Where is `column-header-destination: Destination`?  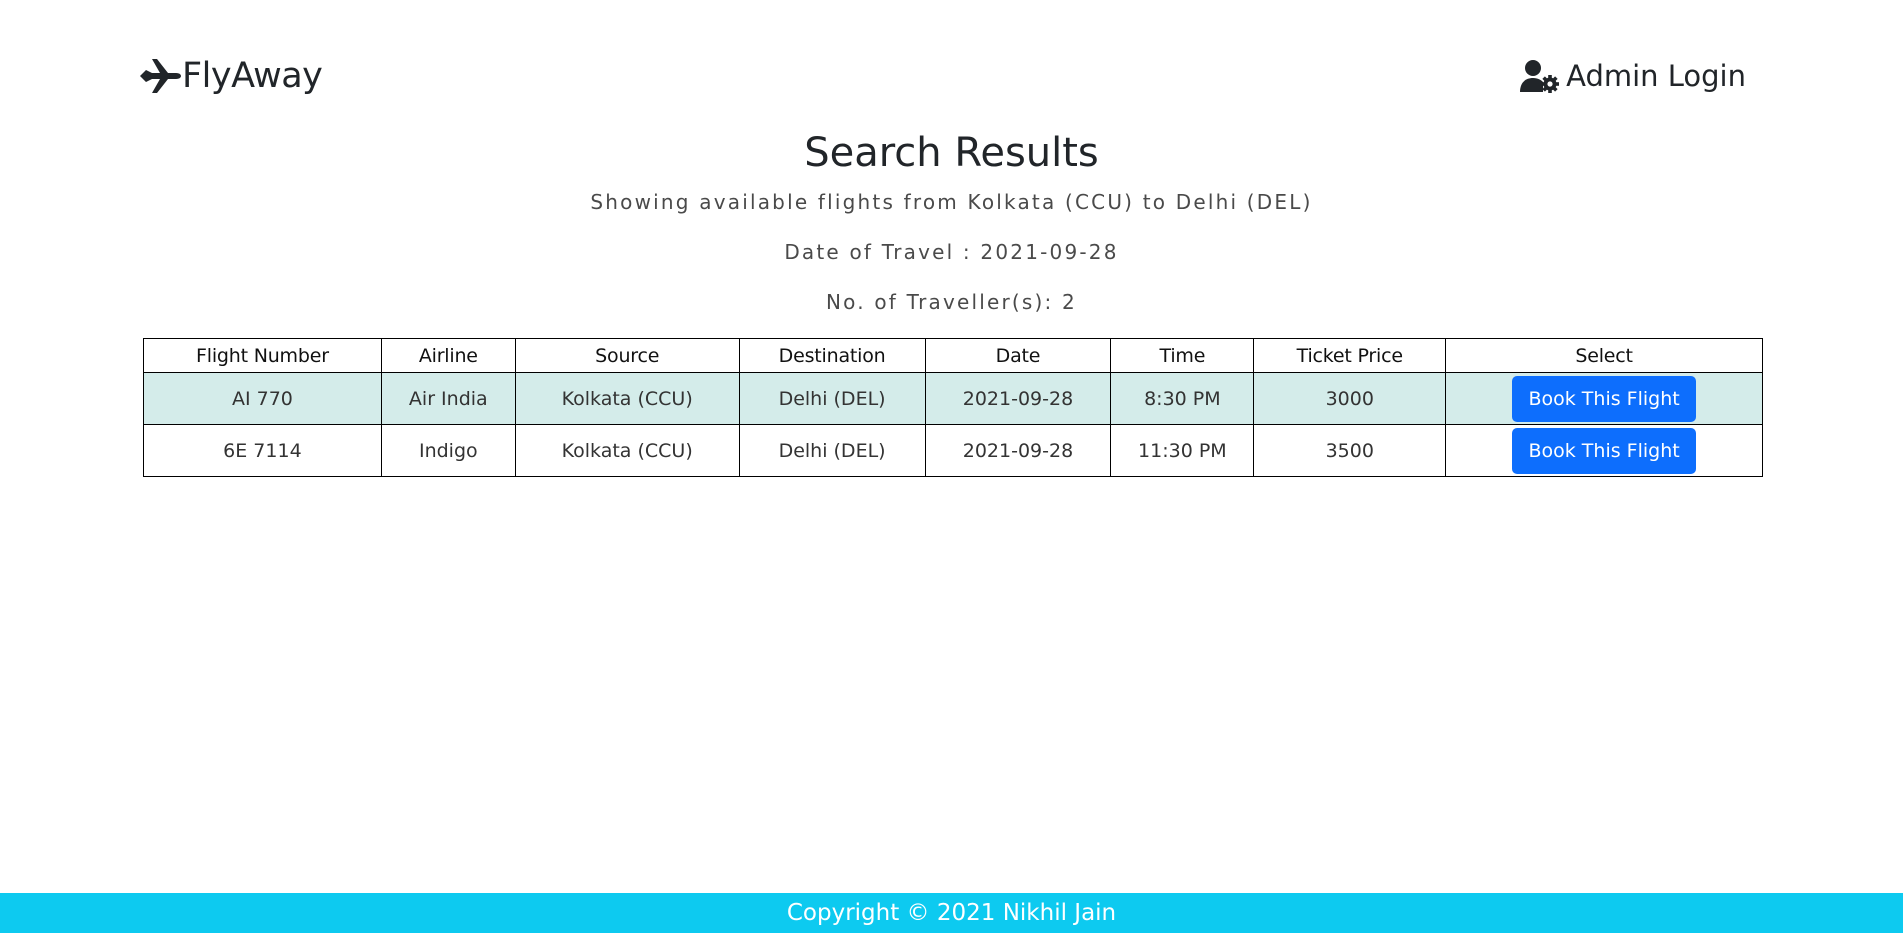 column-header-destination: Destination is located at coordinates (832, 355).